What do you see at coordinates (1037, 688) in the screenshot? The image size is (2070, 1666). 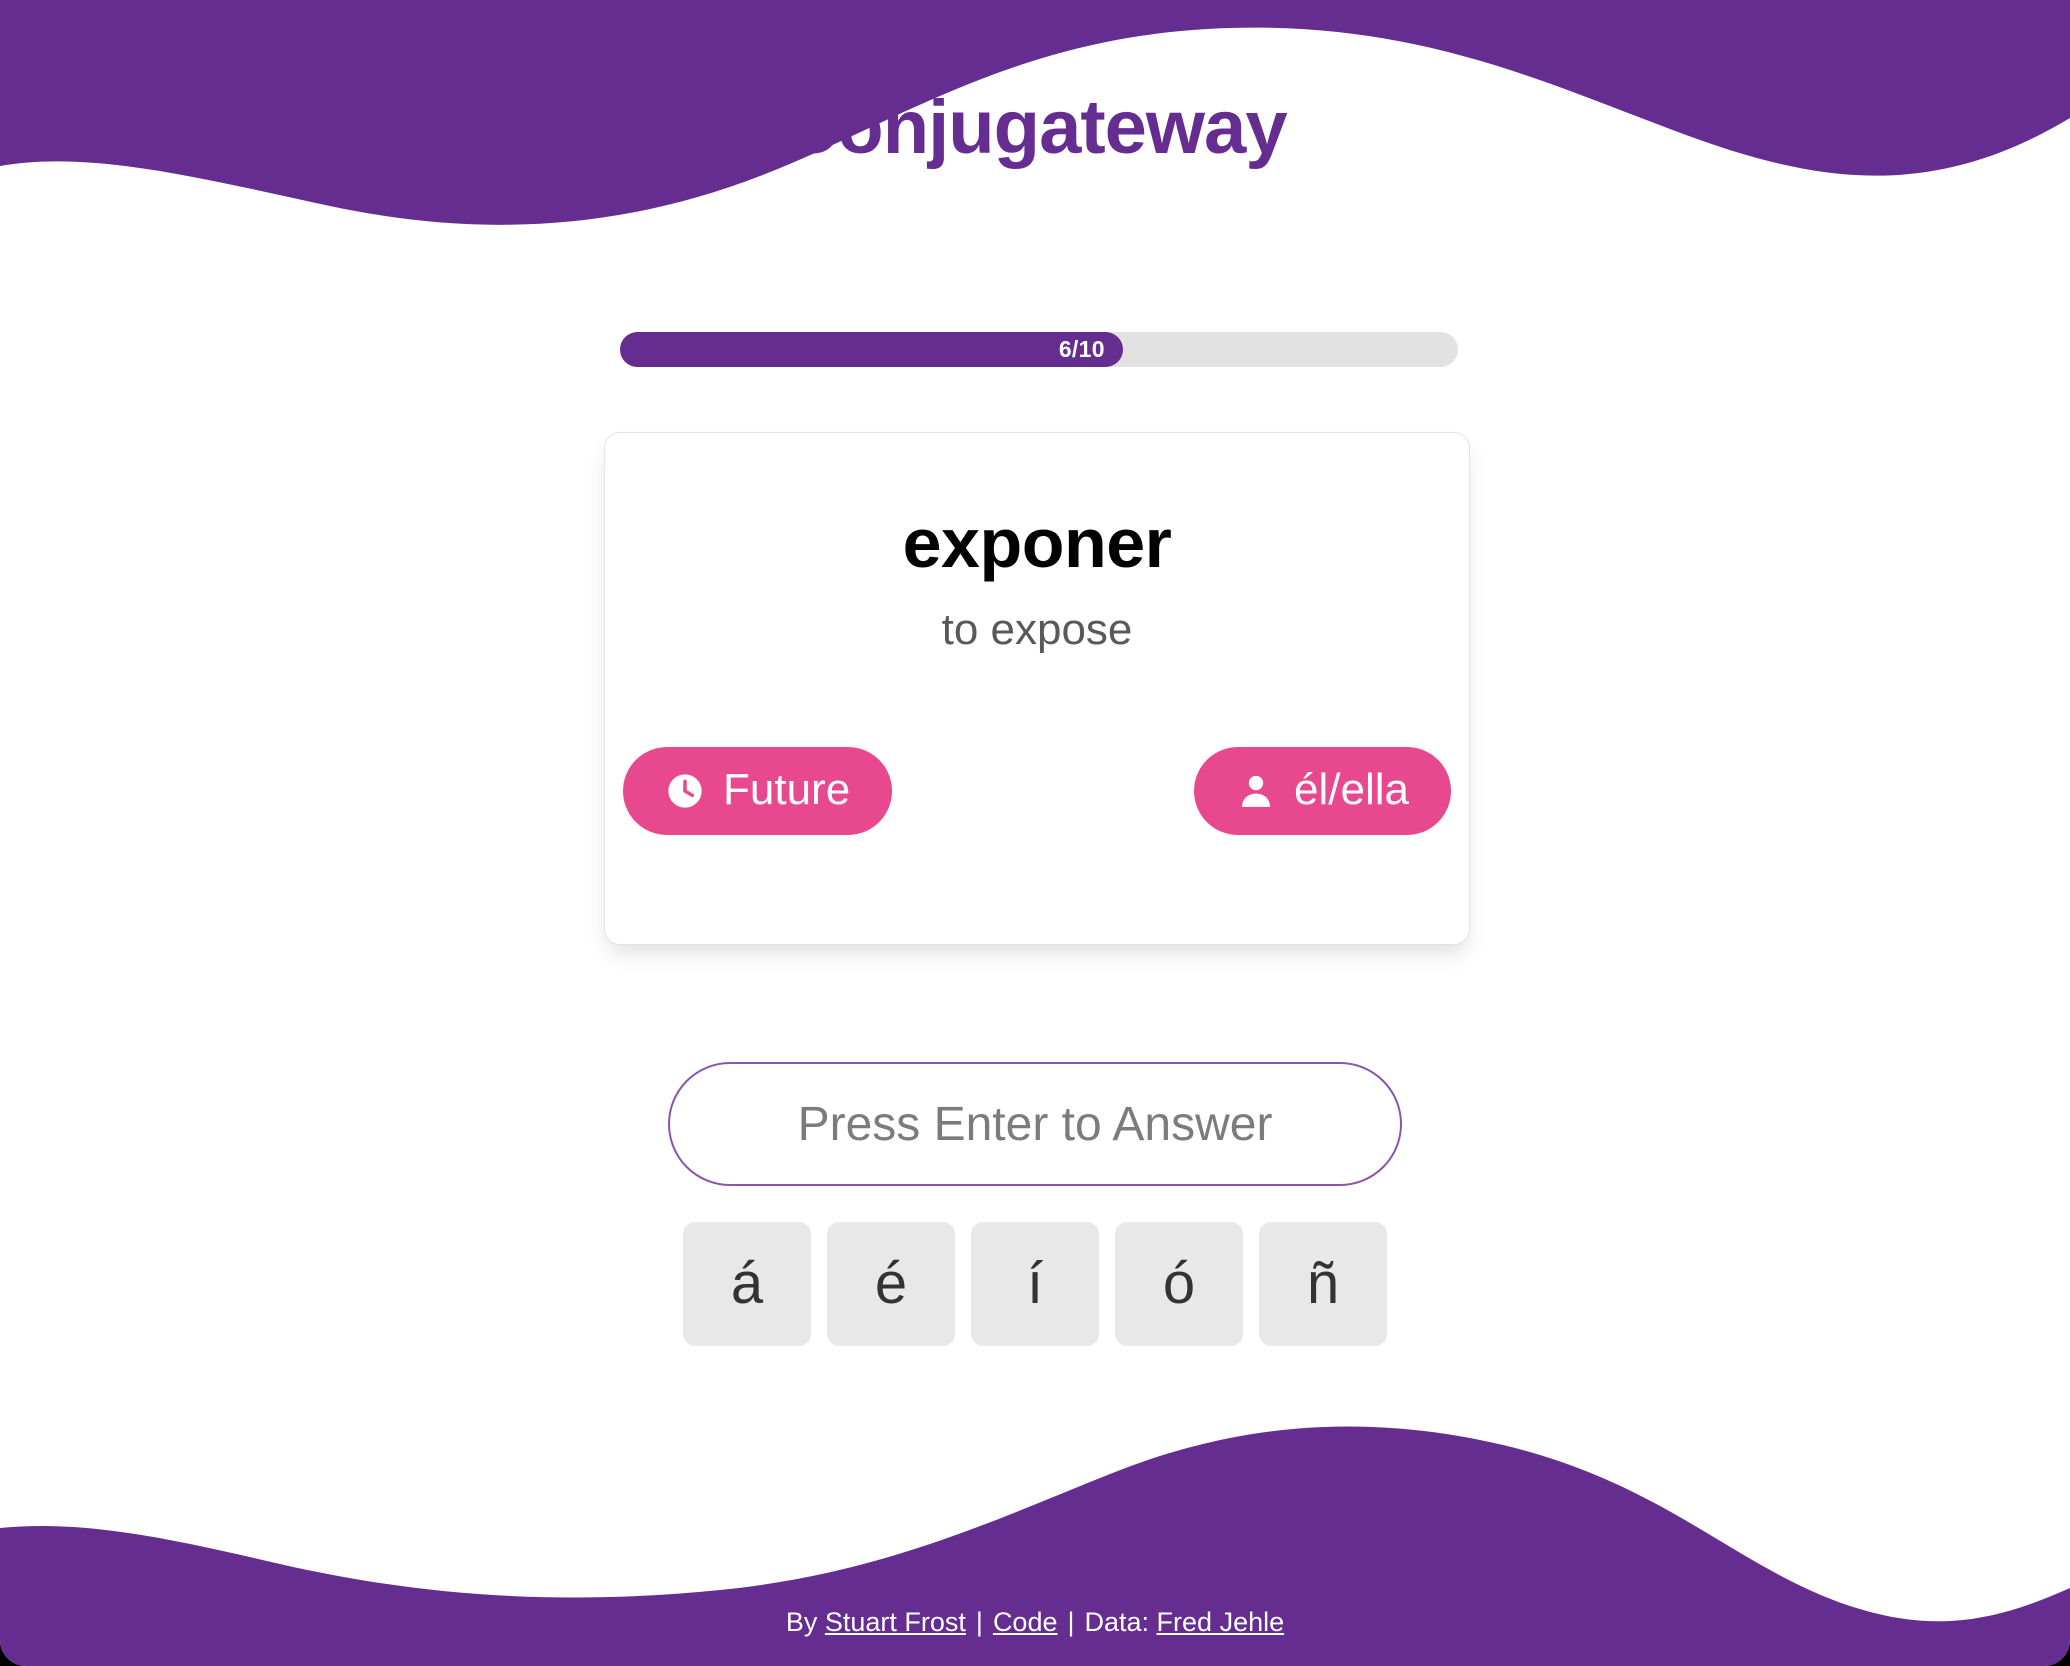 I see `flashcard: exponer to expose Future él/ella` at bounding box center [1037, 688].